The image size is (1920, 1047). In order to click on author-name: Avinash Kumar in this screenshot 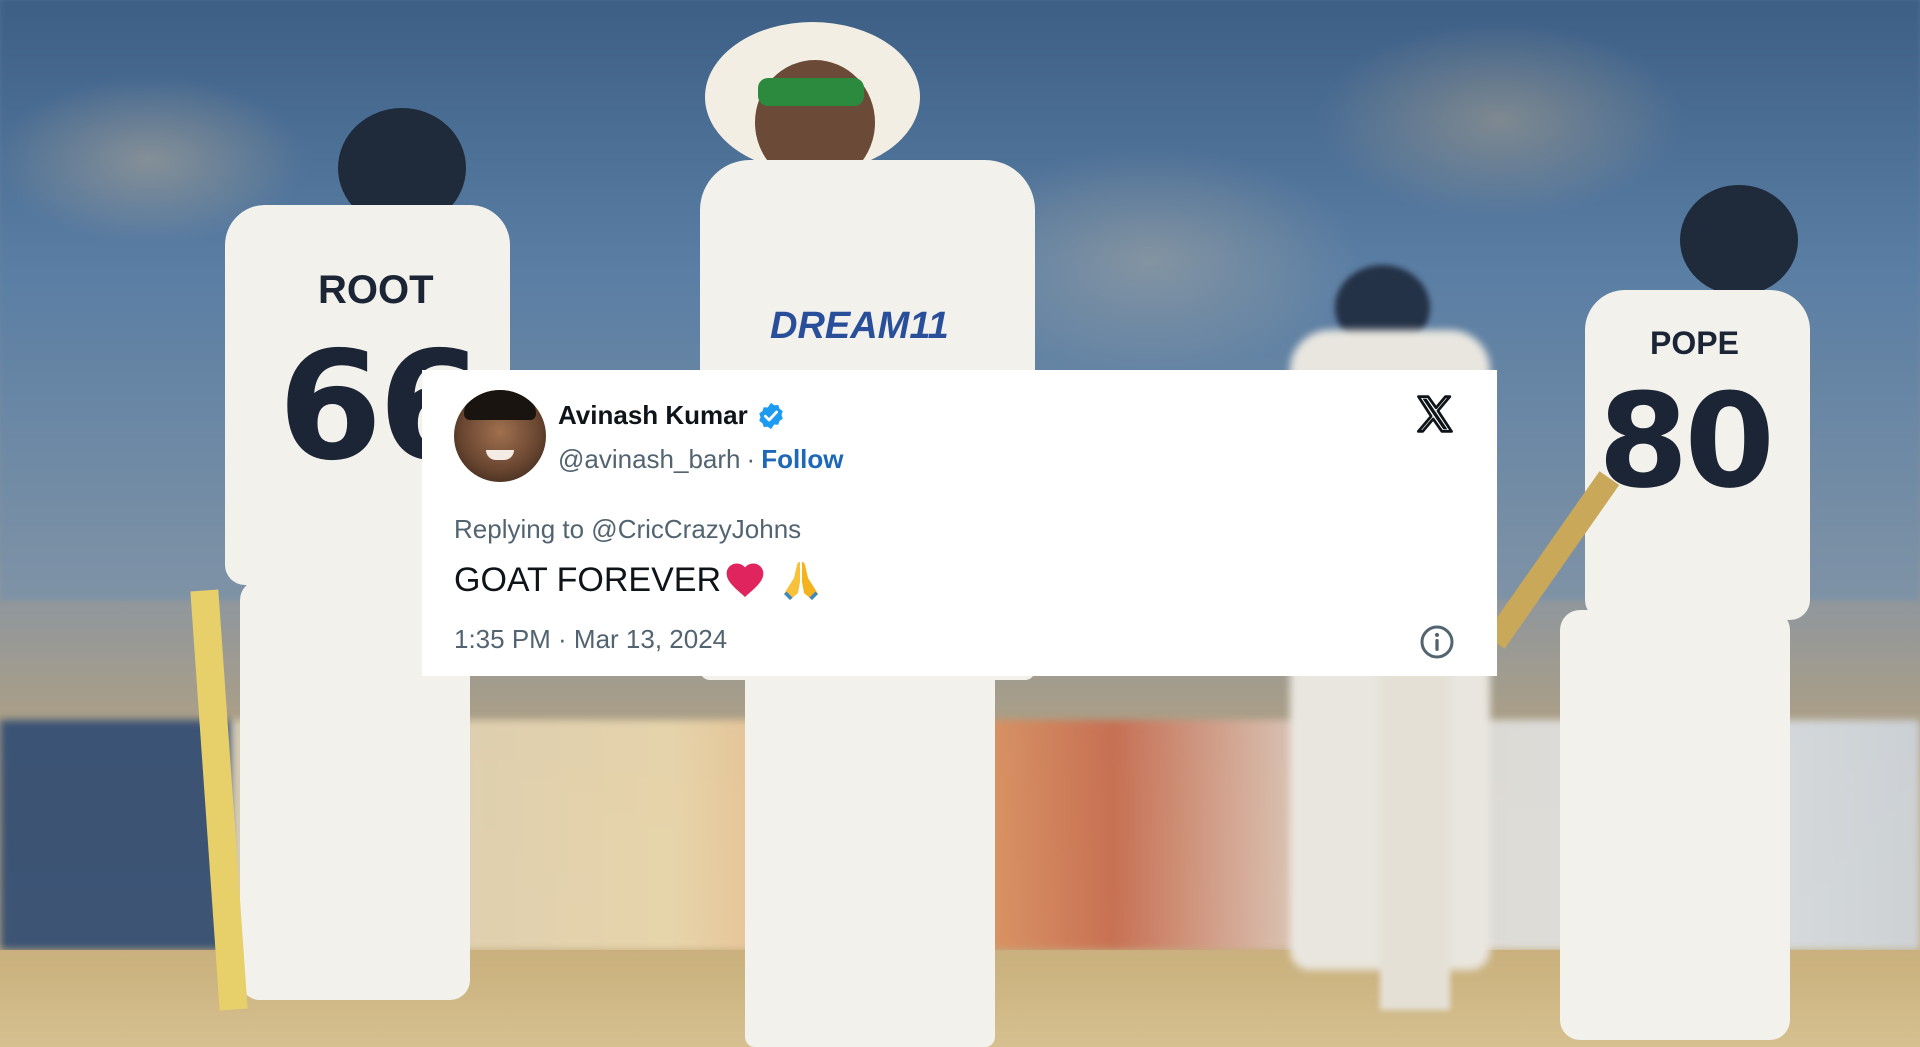, I will do `click(653, 415)`.